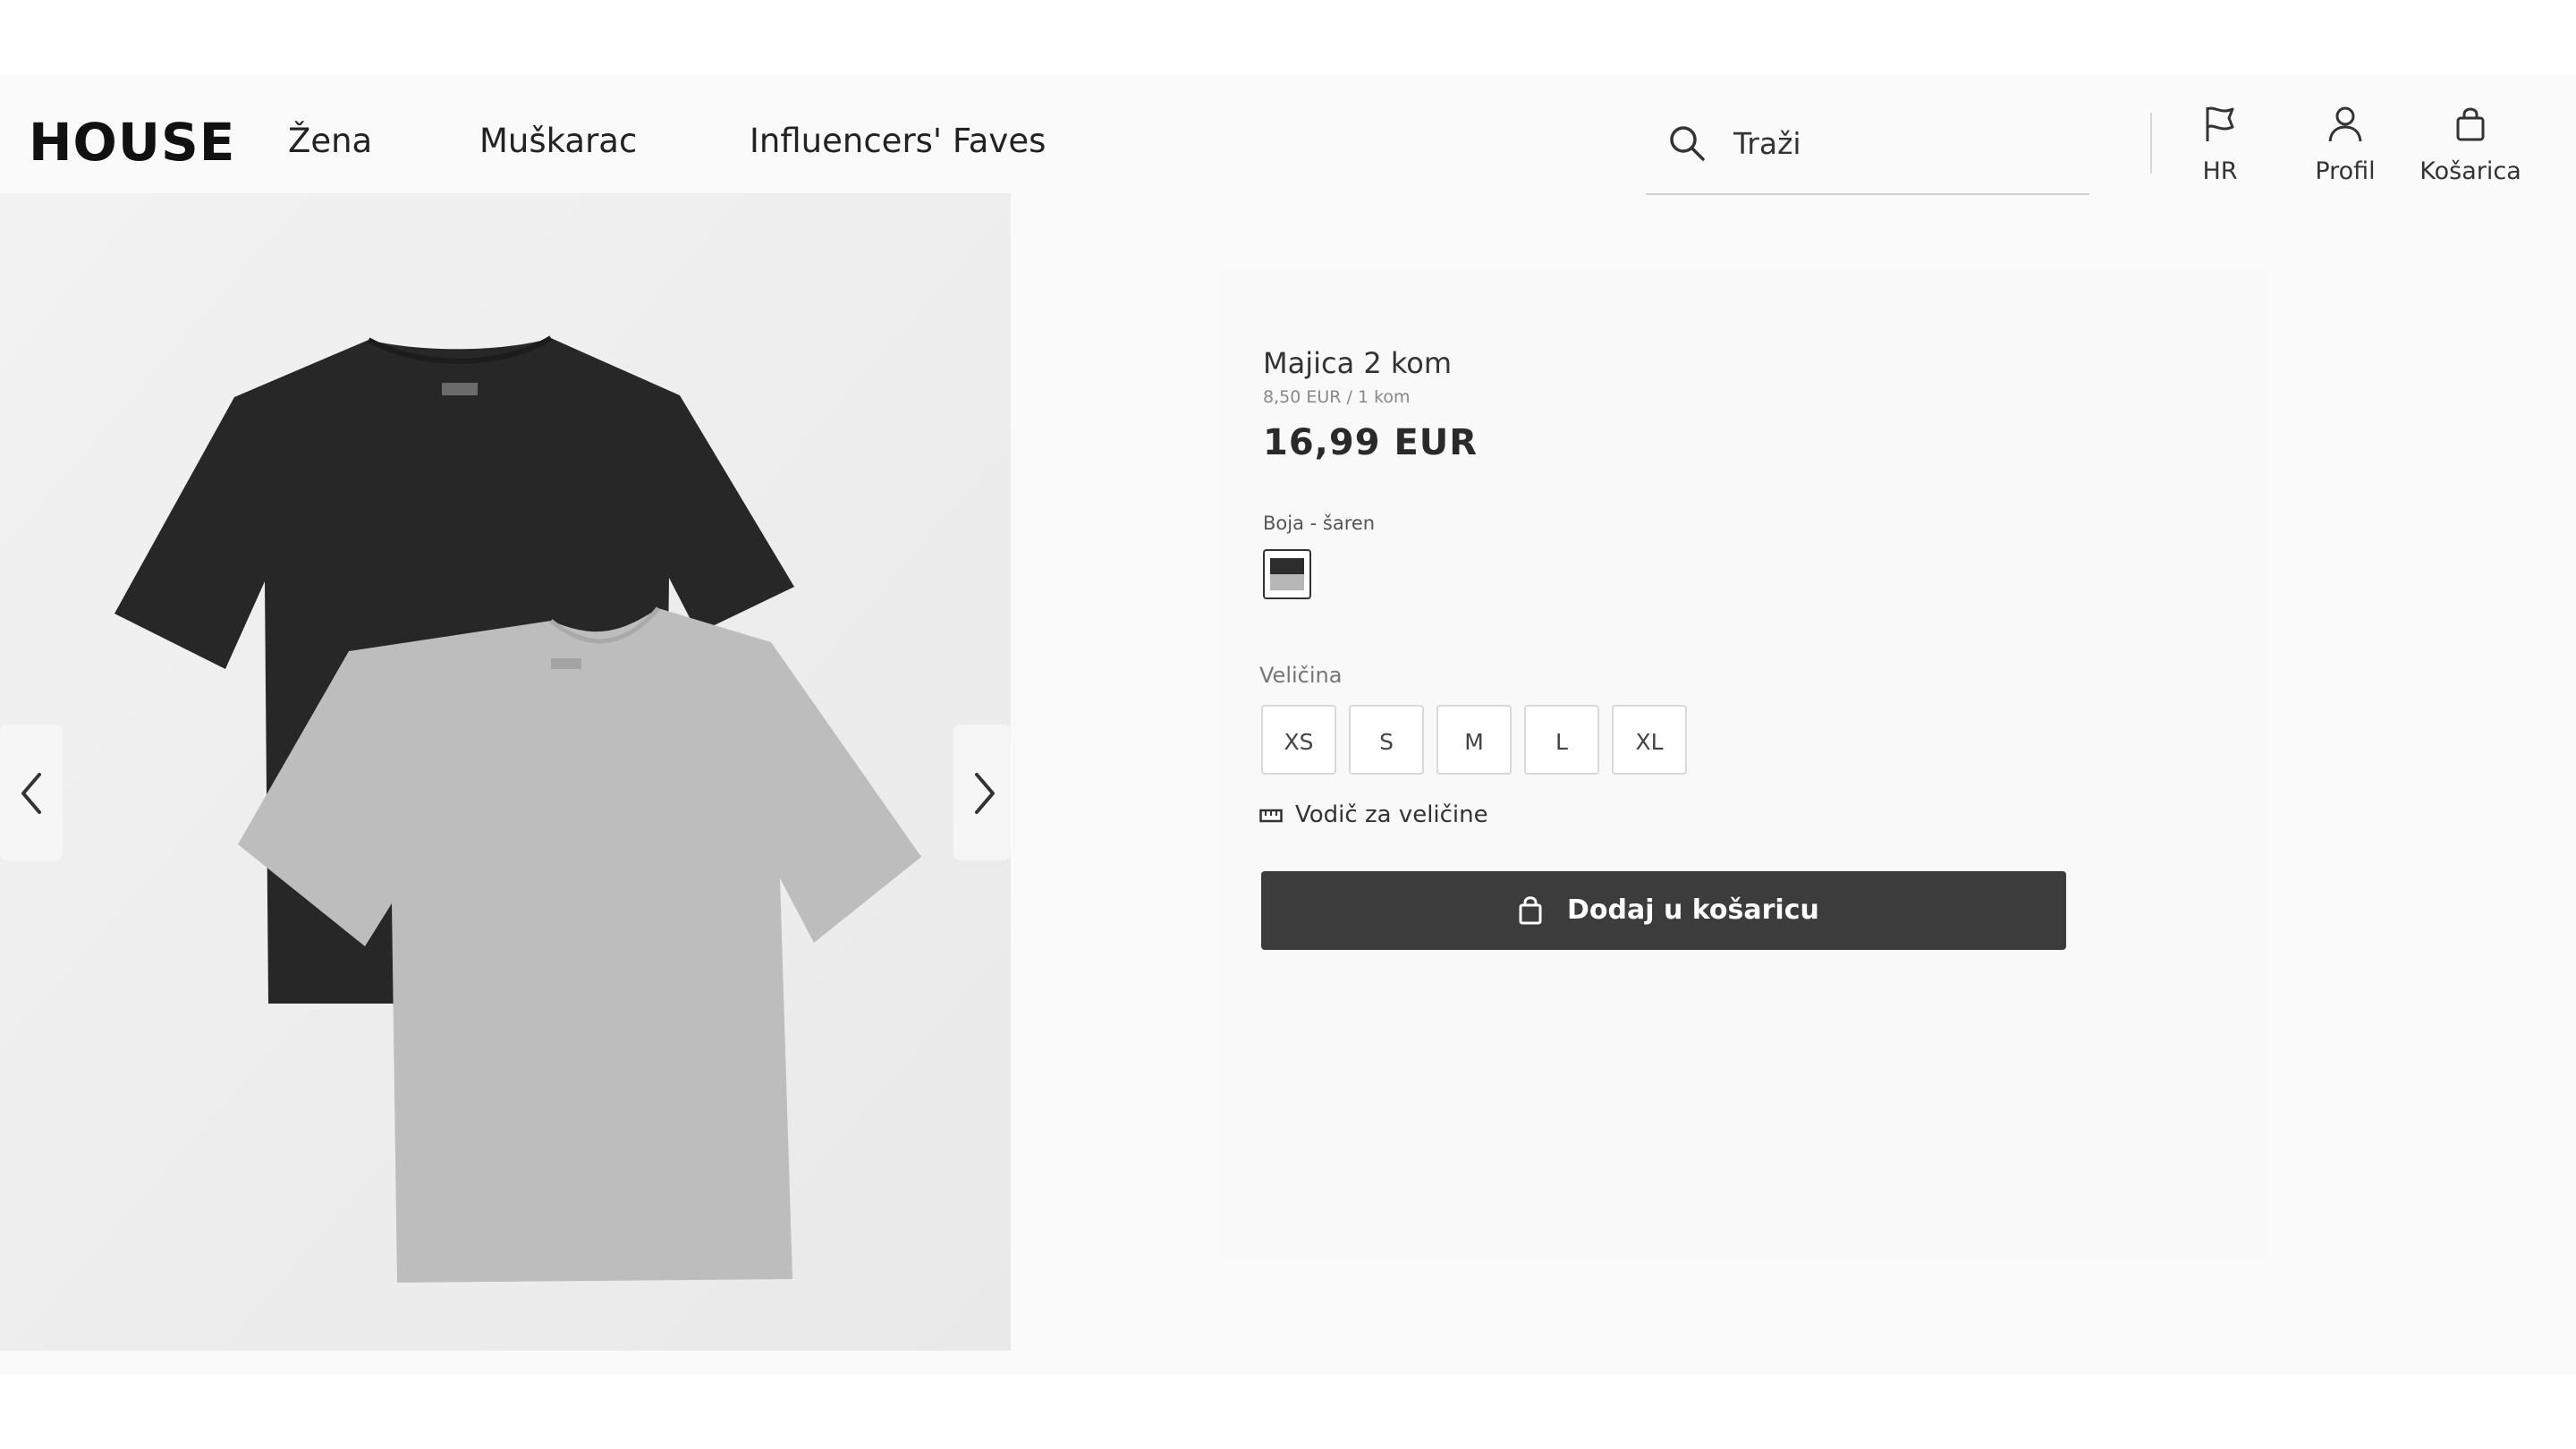  I want to click on swatch-grey, so click(1287, 582).